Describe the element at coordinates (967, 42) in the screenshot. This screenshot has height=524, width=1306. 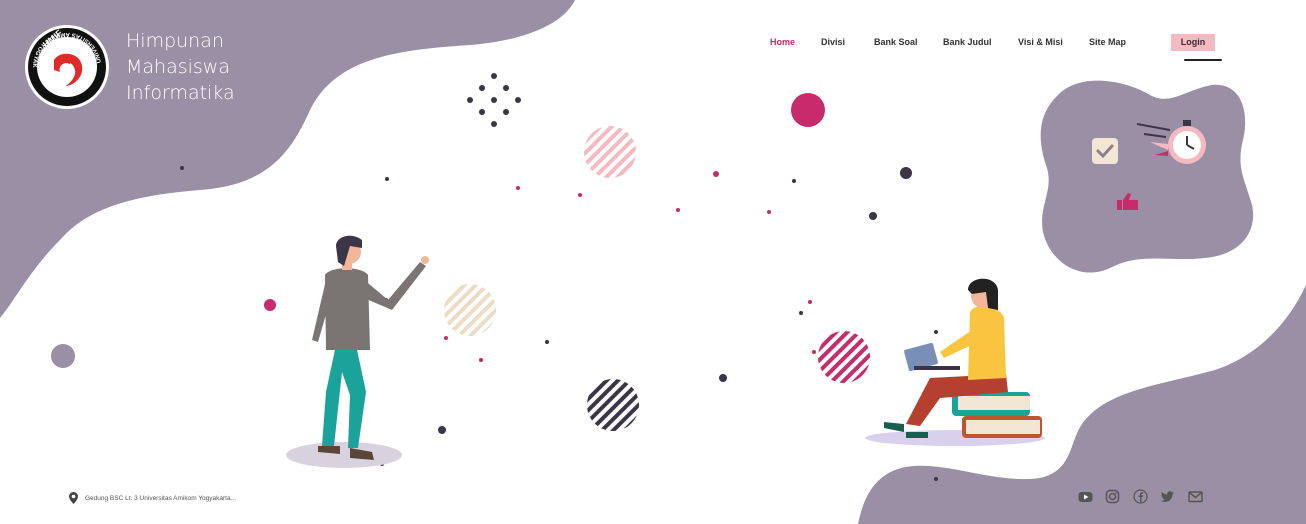
I see `nav-item-bank-judul: Bank Judul` at that location.